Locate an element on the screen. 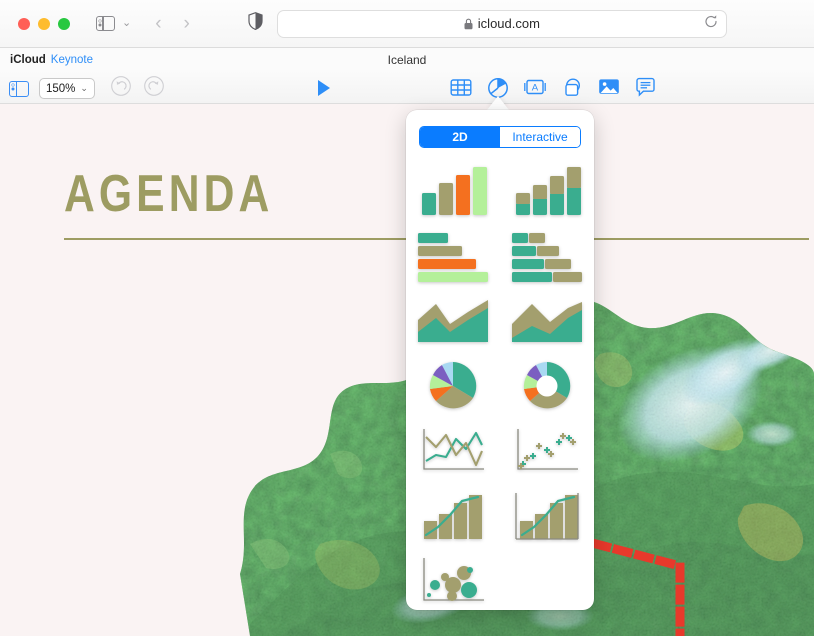  chart-type-bar-chart is located at coordinates (453, 255).